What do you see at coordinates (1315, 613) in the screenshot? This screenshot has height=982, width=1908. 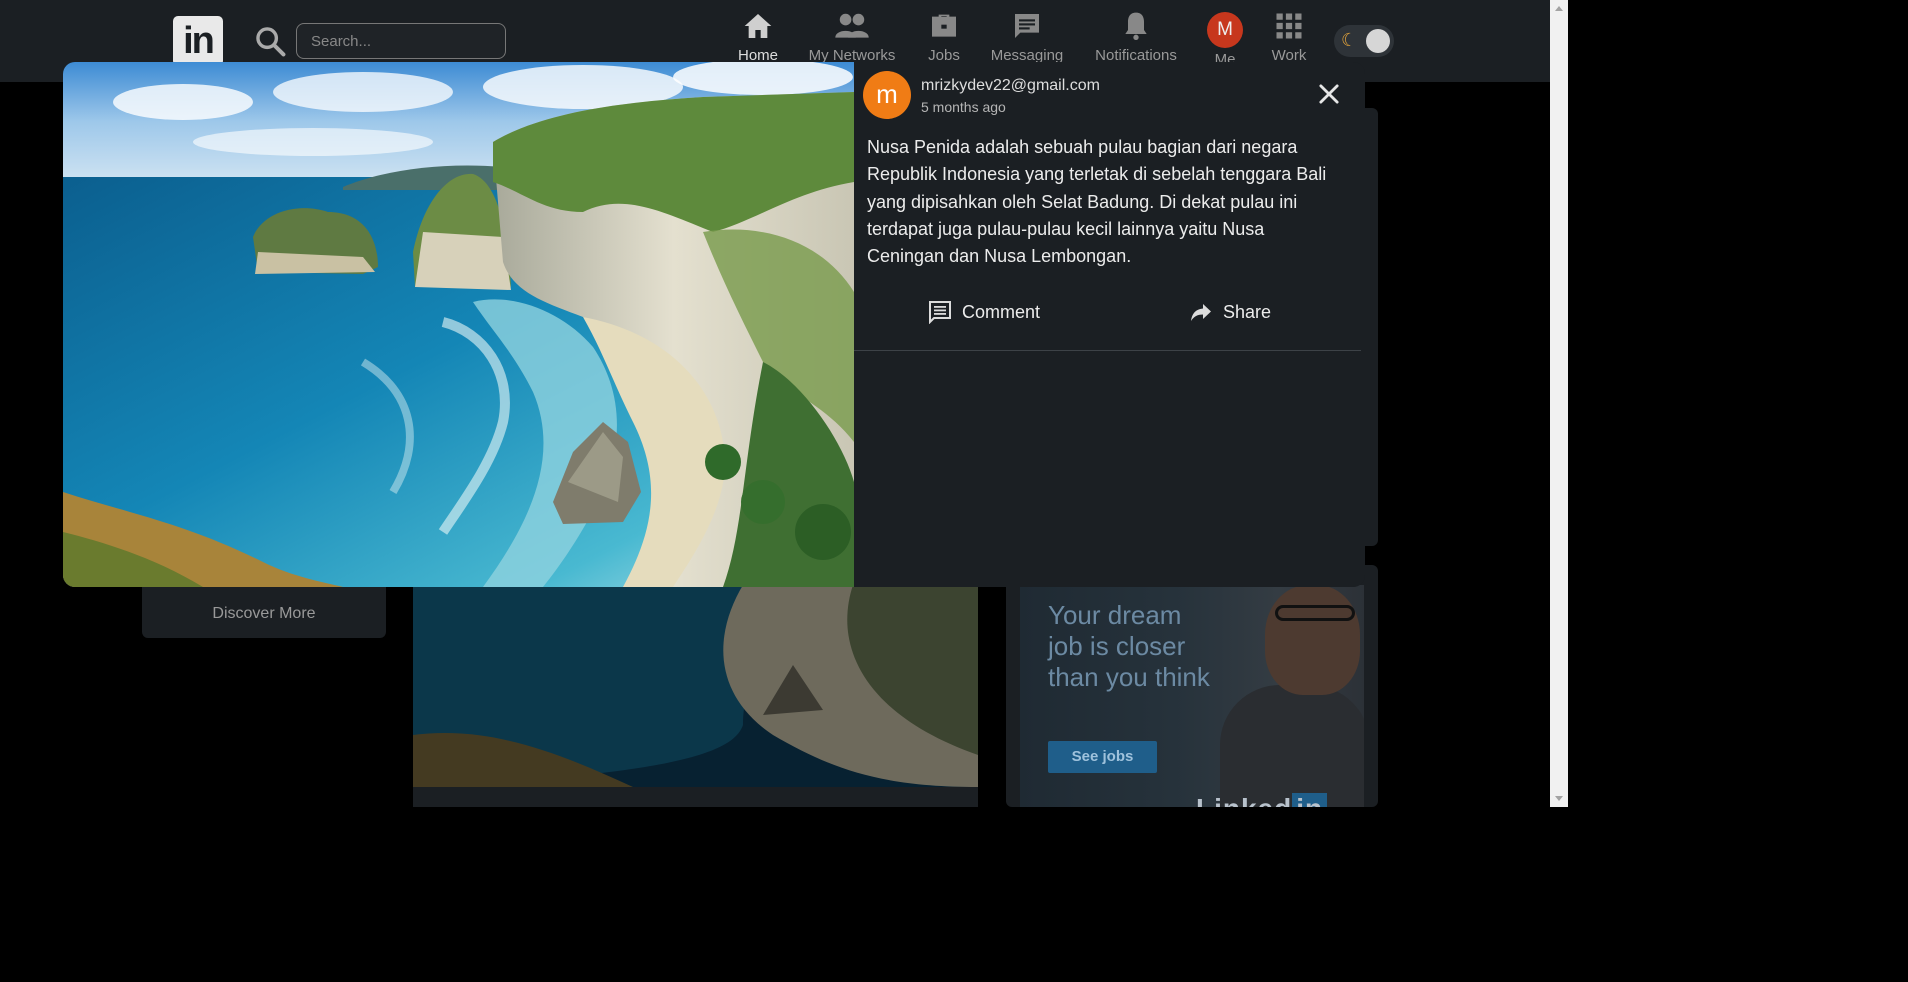 I see `ad-glasses` at bounding box center [1315, 613].